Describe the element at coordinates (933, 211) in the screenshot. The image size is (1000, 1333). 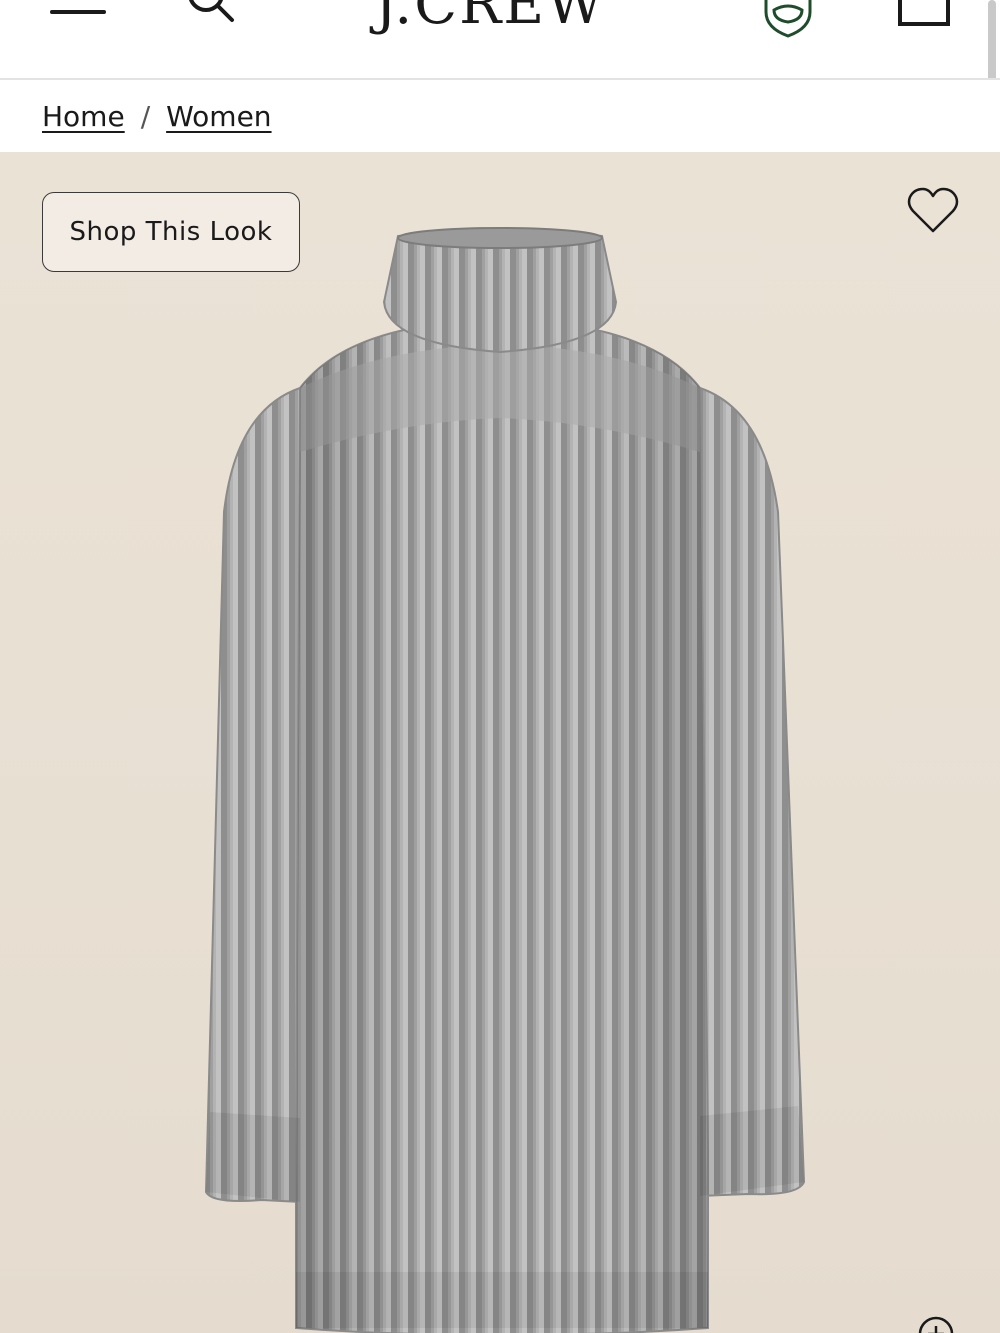
I see `heart-icon` at that location.